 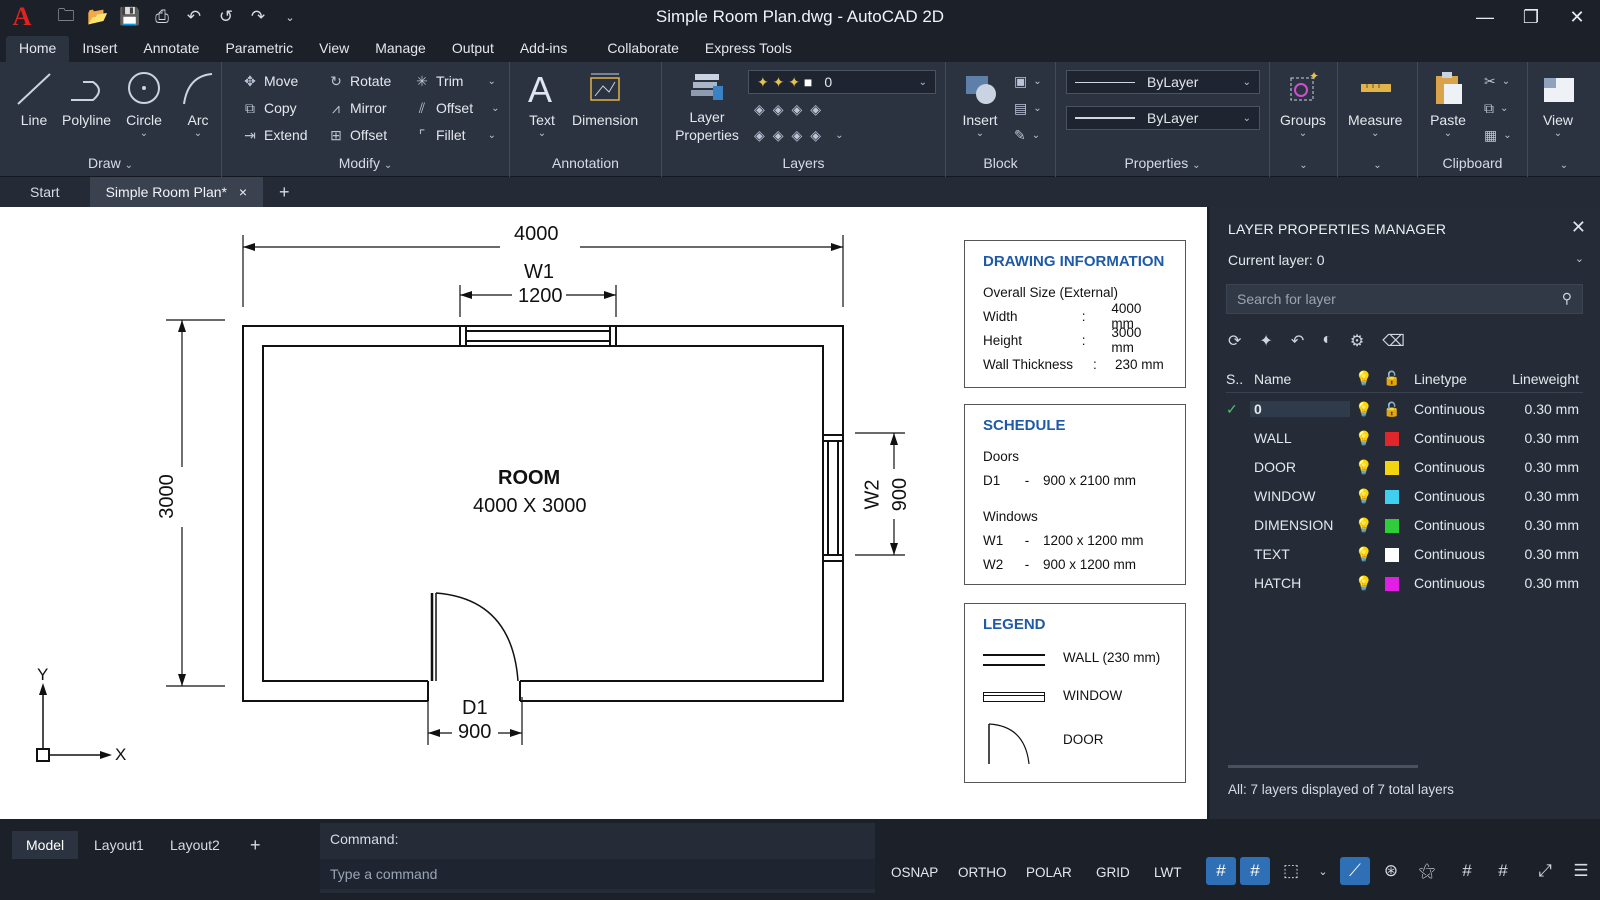 I want to click on undo-dropdown-icon: ↺, so click(x=226, y=17).